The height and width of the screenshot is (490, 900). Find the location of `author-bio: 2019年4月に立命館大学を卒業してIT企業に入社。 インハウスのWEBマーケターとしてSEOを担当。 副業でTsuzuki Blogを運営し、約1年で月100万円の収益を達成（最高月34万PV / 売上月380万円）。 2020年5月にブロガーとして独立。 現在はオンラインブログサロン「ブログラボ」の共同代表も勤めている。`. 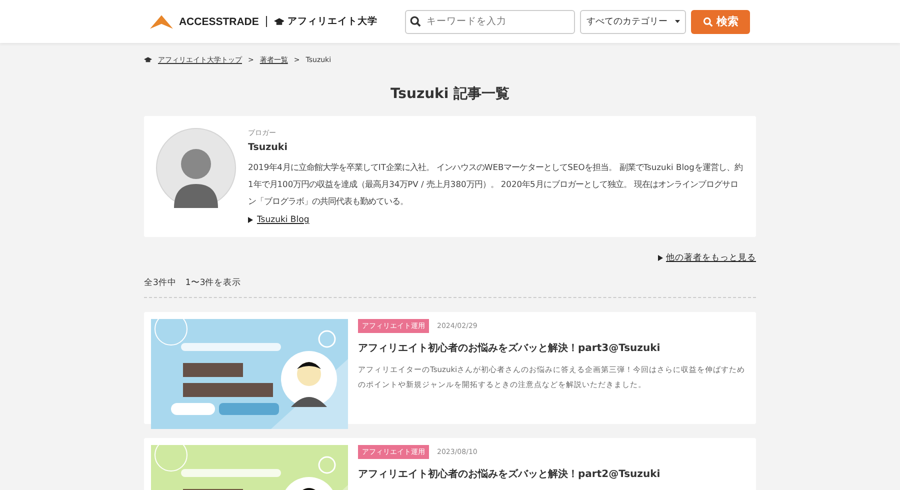

author-bio: 2019年4月に立命館大学を卒業してIT企業に入社。 インハウスのWEBマーケターとしてSEOを担当。 副業でTsuzuki Blogを運営し、約1年で月100万円の収益を達成（最高月34万PV / 売上月380万円）。 2020年5月にブロガーとして独立。 現在はオンラインブログサロン「ブログラボ」の共同代表も勤めている。 is located at coordinates (496, 184).